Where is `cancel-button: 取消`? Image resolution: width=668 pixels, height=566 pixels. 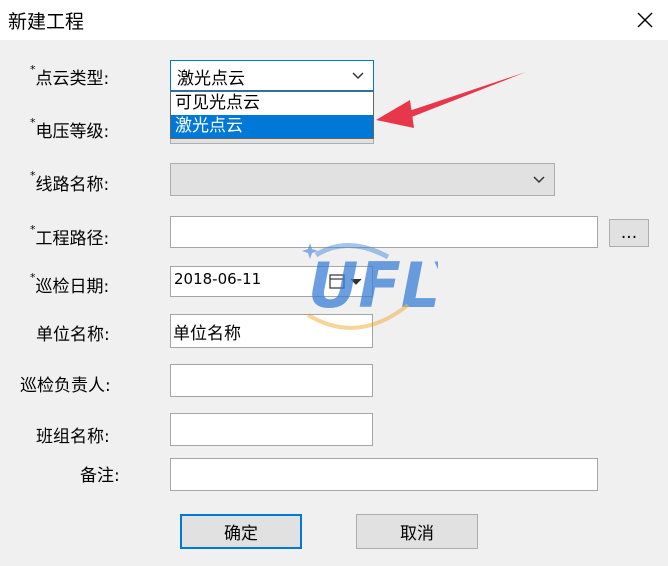 cancel-button: 取消 is located at coordinates (417, 531).